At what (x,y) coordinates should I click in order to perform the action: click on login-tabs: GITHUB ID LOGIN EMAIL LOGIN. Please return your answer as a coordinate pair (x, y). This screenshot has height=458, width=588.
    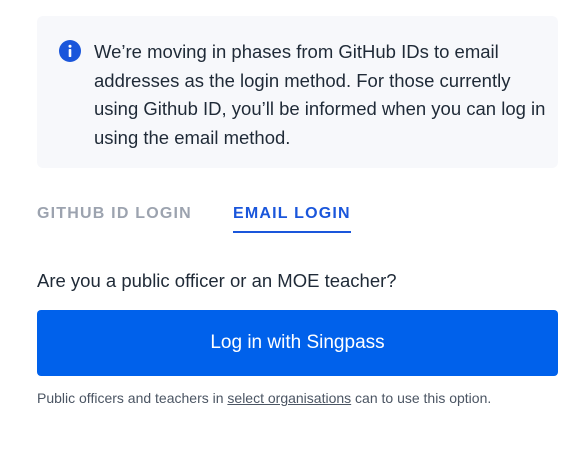
    Looking at the image, I should click on (297, 221).